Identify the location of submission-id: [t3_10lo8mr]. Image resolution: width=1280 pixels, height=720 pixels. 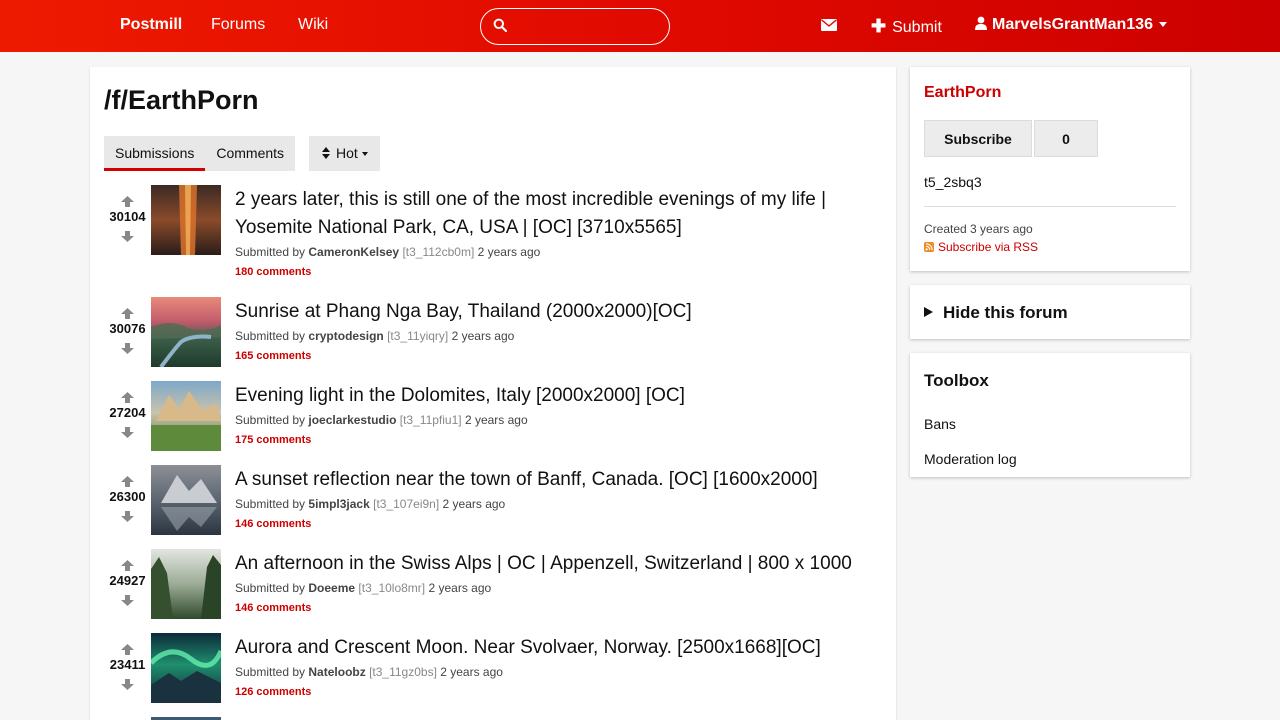
(392, 588).